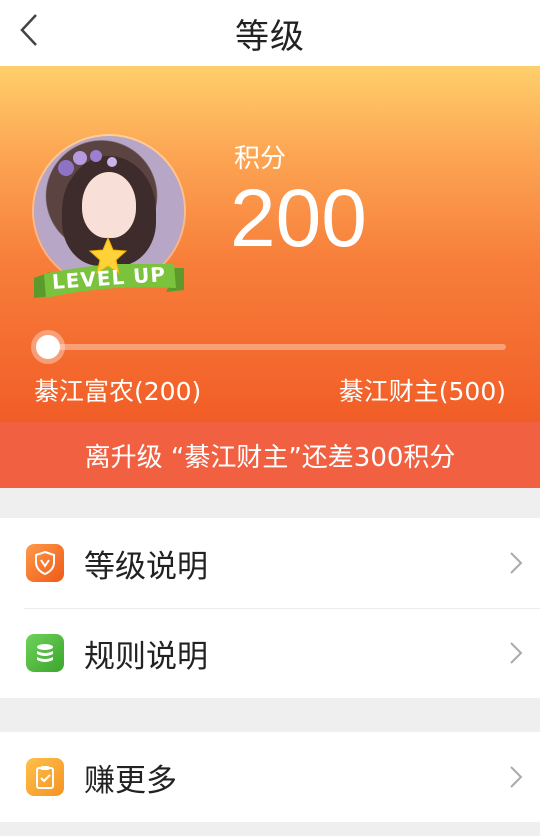 The width and height of the screenshot is (540, 836). Describe the element at coordinates (422, 391) in the screenshot. I see `next-level-label: 綦江财主(500)` at that location.